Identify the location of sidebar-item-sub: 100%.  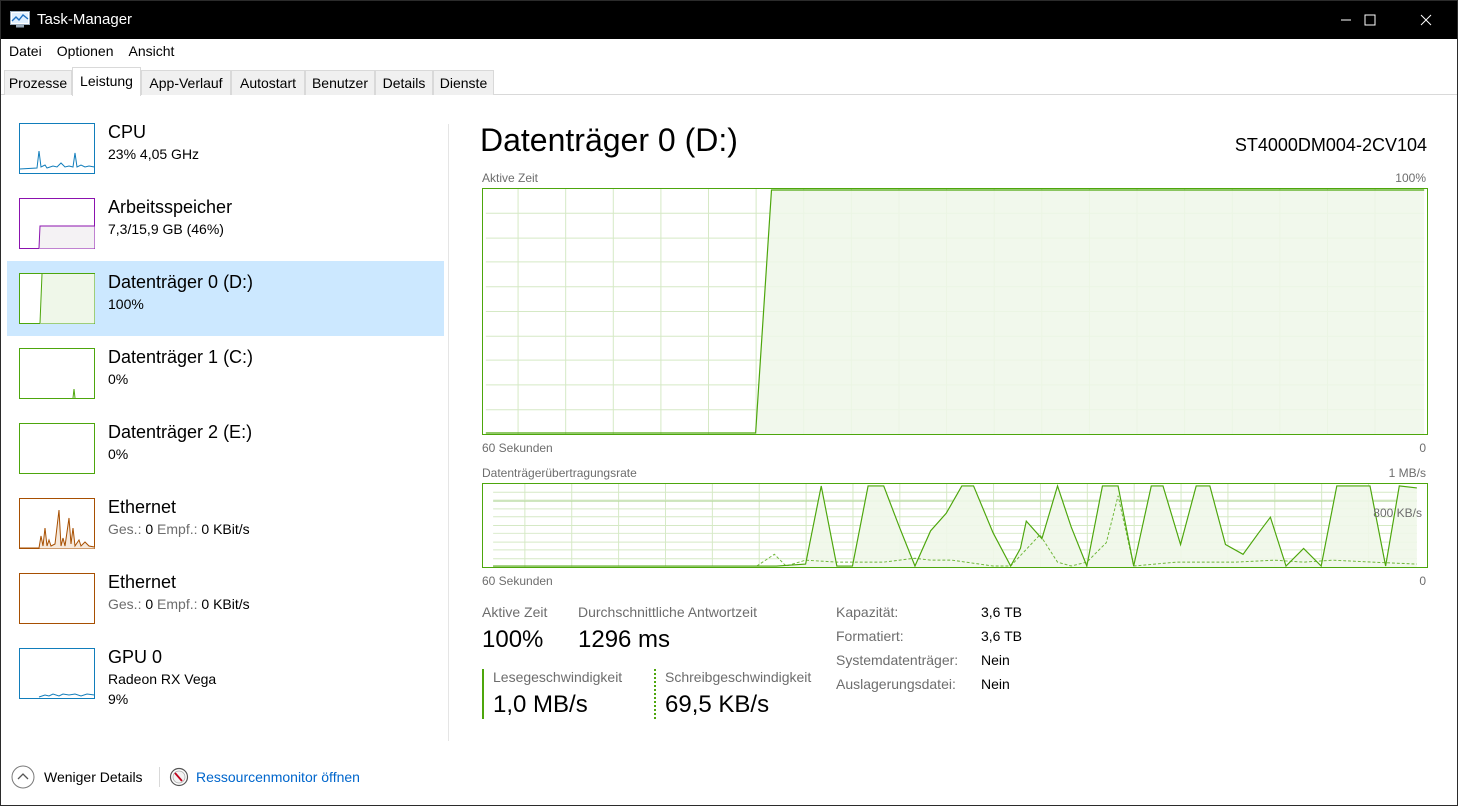
(126, 304).